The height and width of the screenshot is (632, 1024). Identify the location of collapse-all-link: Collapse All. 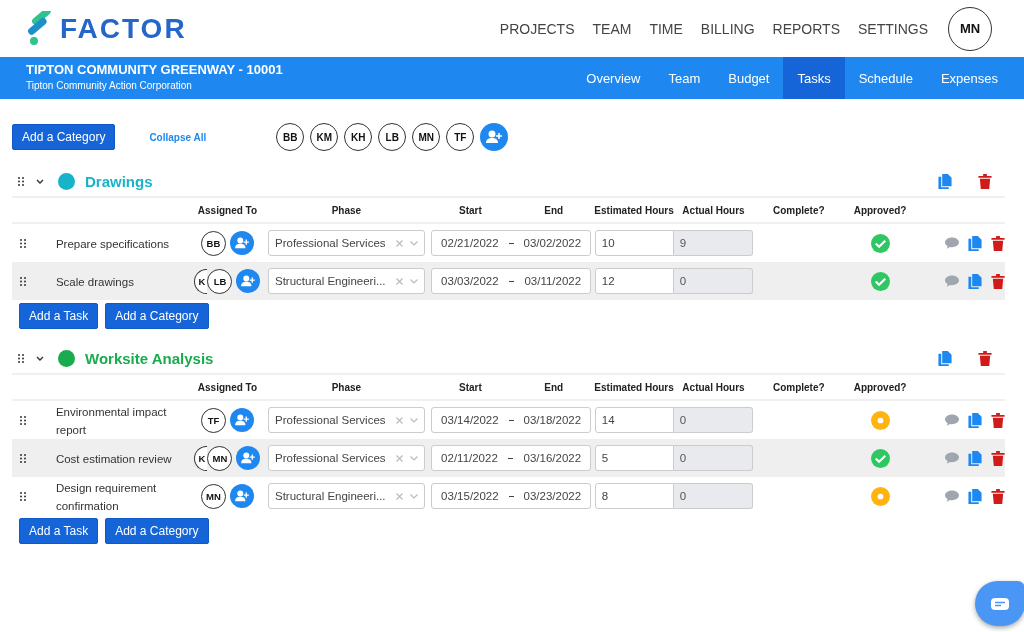
(178, 137).